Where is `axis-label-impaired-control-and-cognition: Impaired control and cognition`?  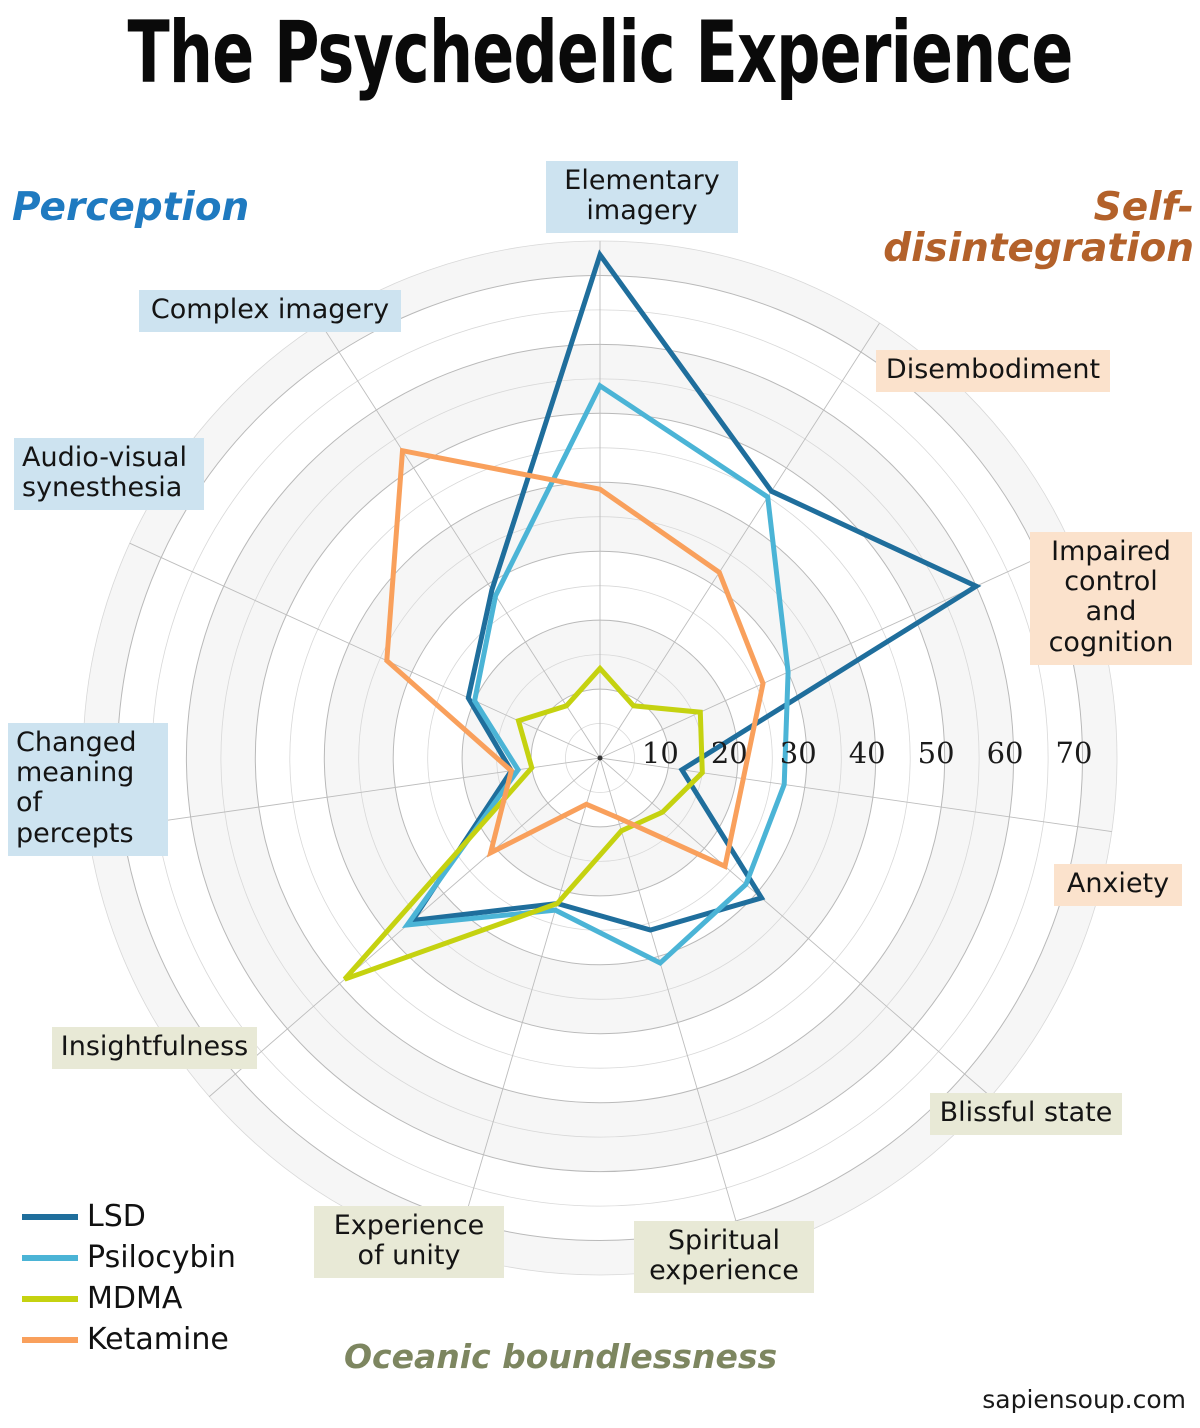 axis-label-impaired-control-and-cognition: Impaired control and cognition is located at coordinates (1111, 598).